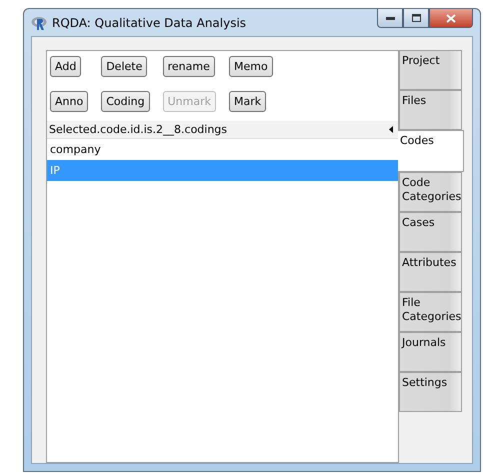 The width and height of the screenshot is (483, 475). I want to click on toolbar-button: Memo, so click(250, 66).